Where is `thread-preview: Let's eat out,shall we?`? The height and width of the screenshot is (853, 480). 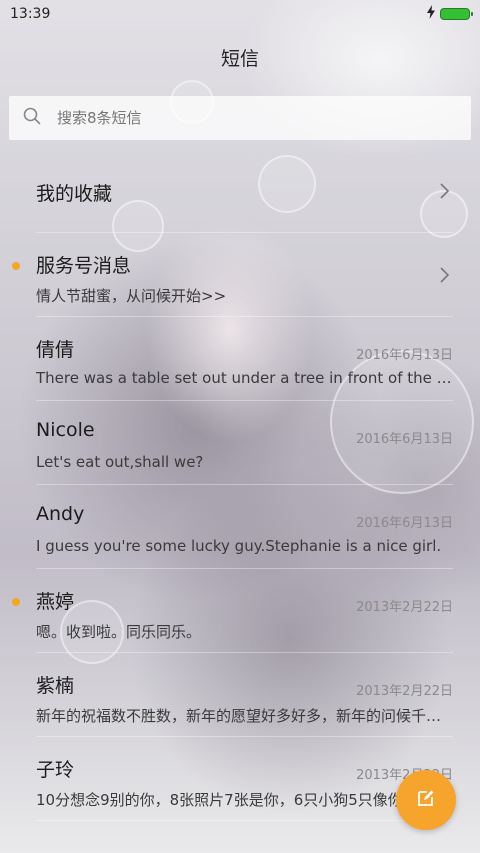
thread-preview: Let's eat out,shall we? is located at coordinates (120, 462).